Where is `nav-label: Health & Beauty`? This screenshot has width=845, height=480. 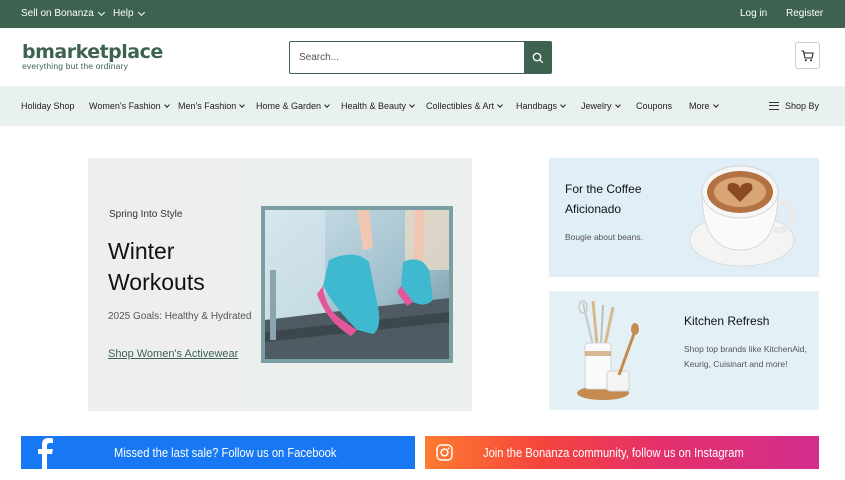
nav-label: Health & Beauty is located at coordinates (374, 106).